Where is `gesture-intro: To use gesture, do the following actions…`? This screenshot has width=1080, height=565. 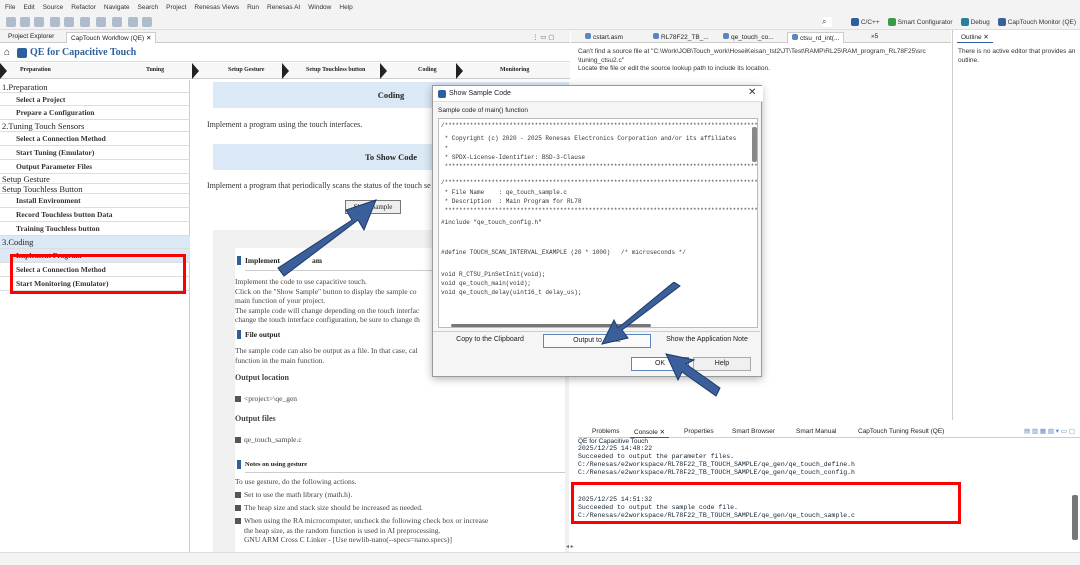 gesture-intro: To use gesture, do the following actions… is located at coordinates (296, 481).